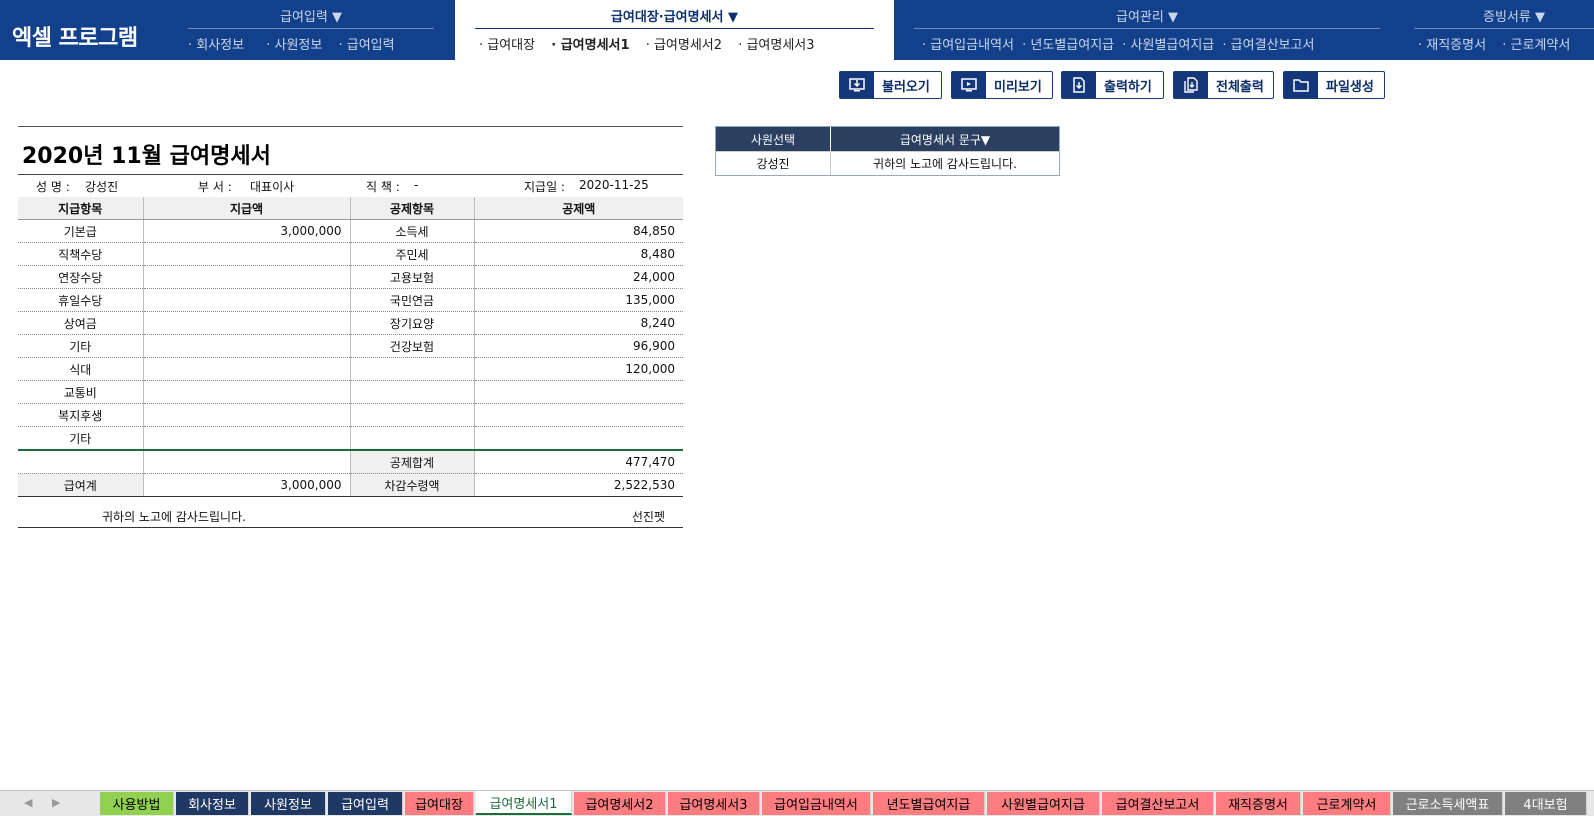 This screenshot has height=816, width=1594. Describe the element at coordinates (945, 139) in the screenshot. I see `phrase-dropdown-header: 급여명세서 문구▼` at that location.